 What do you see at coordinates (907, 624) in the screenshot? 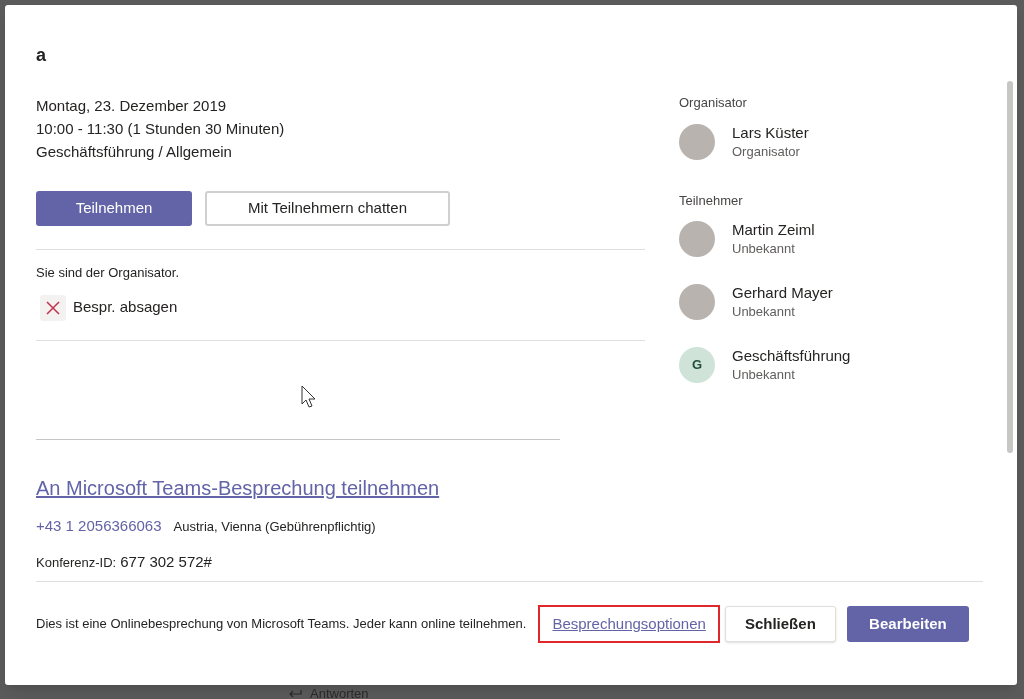
I see `edit-button: Bearbeiten` at bounding box center [907, 624].